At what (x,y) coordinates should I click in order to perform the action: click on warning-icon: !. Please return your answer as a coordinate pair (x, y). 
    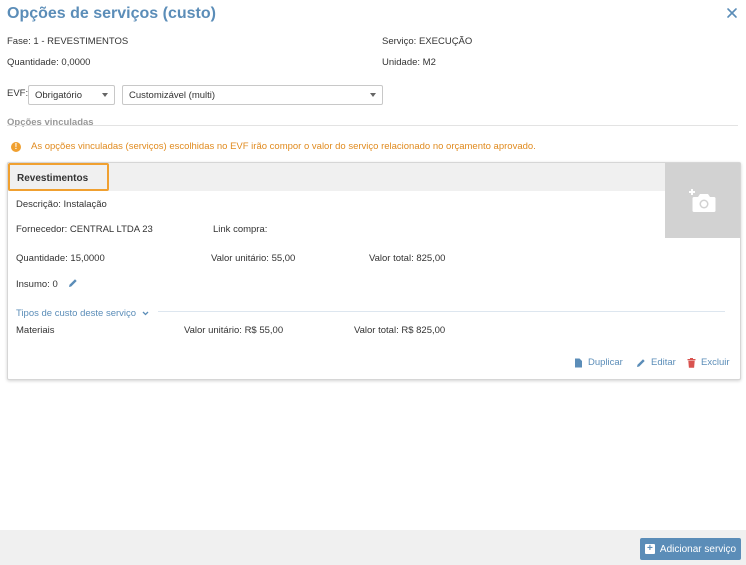
    Looking at the image, I should click on (16, 146).